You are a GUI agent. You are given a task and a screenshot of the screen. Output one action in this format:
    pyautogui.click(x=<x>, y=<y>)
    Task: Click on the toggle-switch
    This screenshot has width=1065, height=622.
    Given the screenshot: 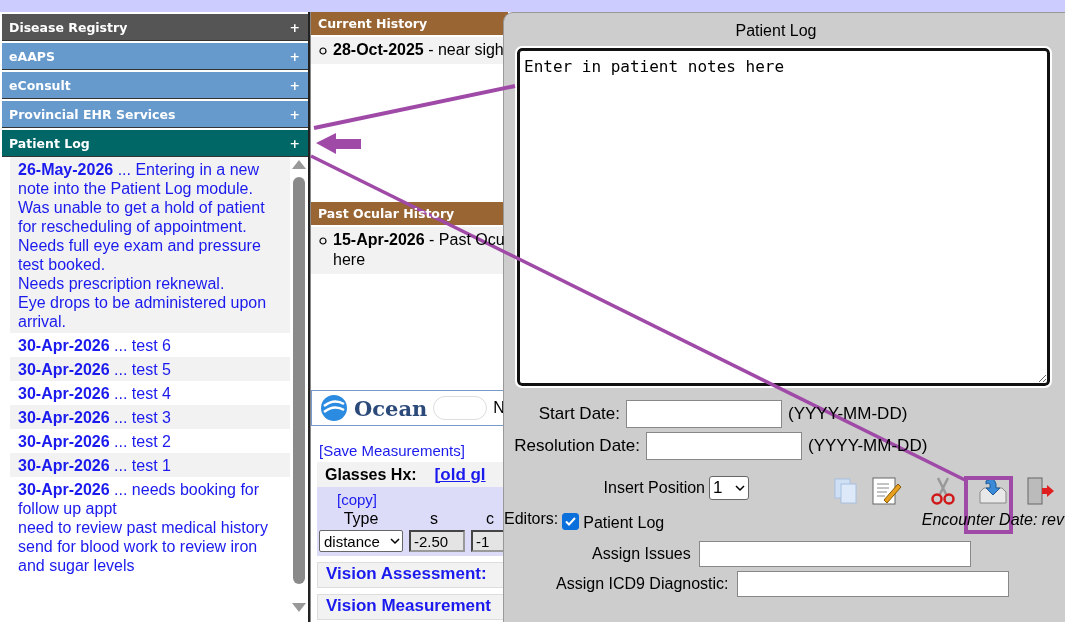 What is the action you would take?
    pyautogui.click(x=460, y=408)
    